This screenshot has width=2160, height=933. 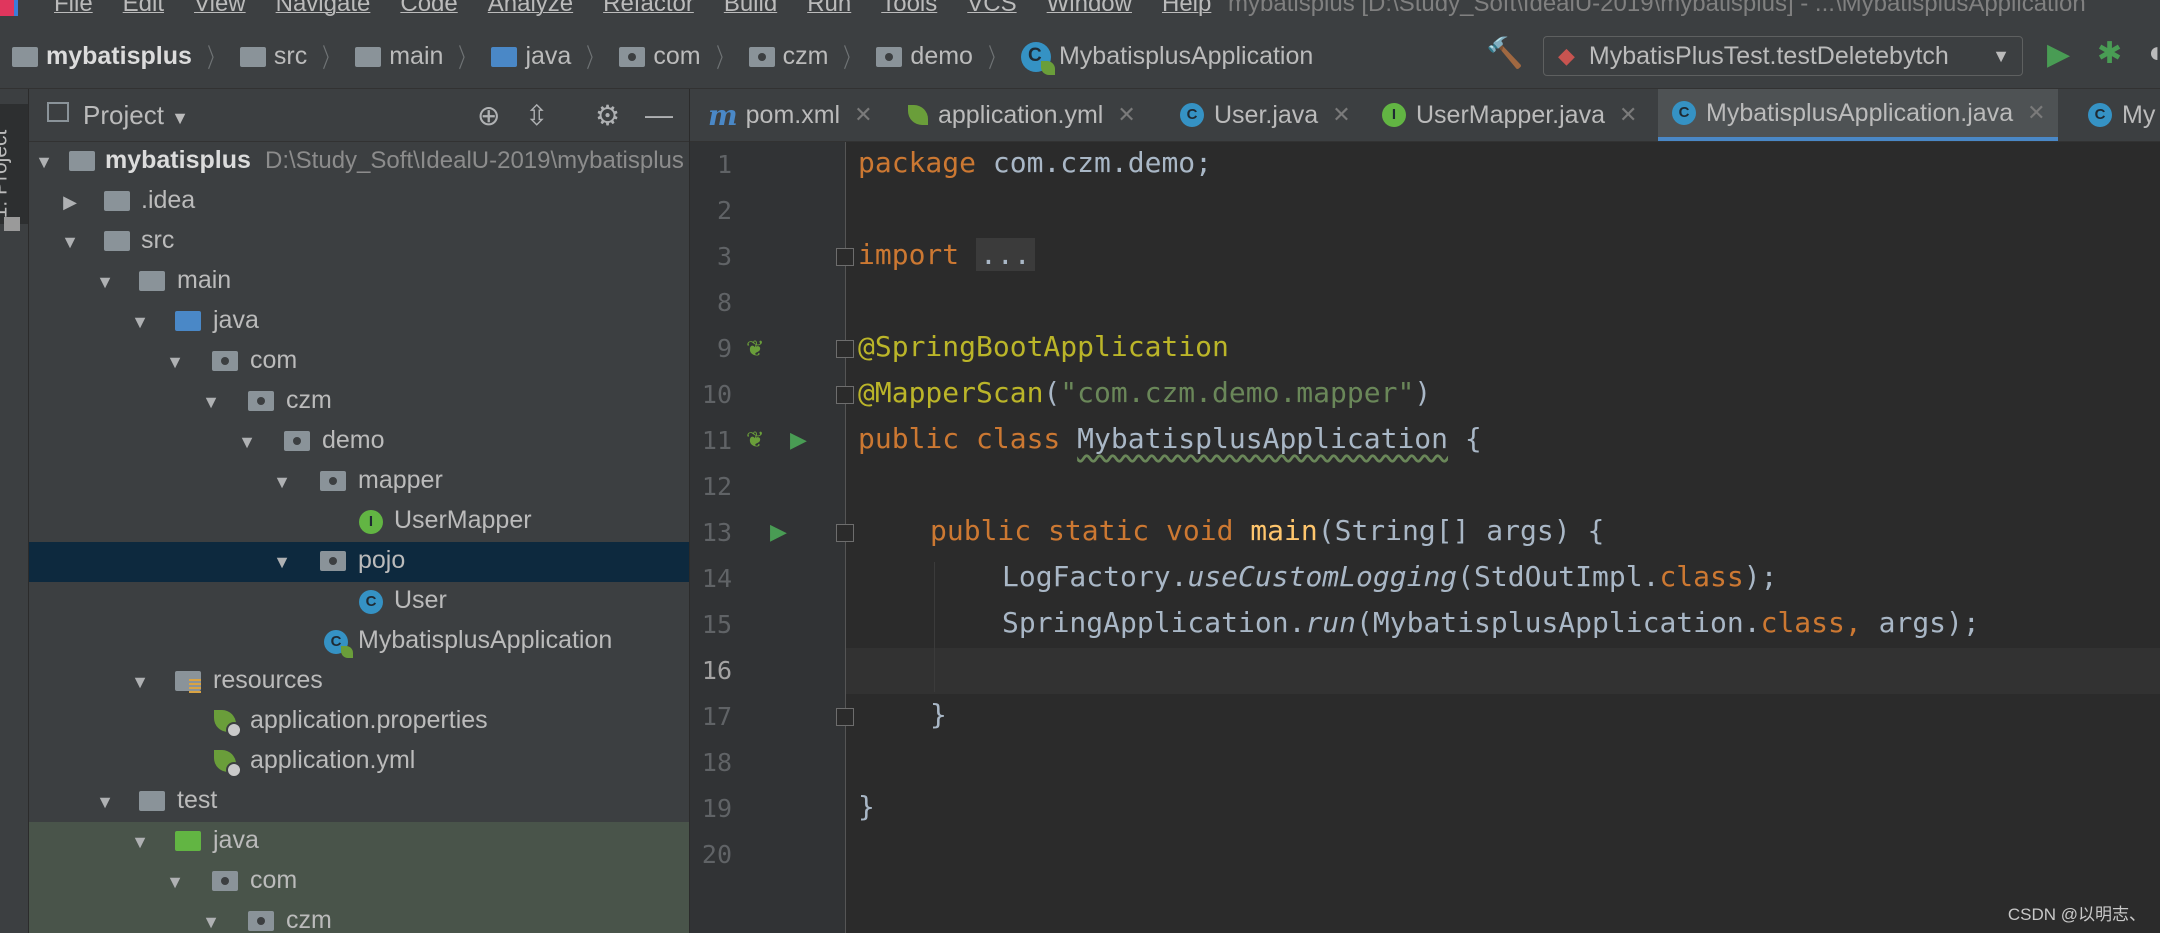 What do you see at coordinates (829, 9) in the screenshot?
I see `menu-run: Run` at bounding box center [829, 9].